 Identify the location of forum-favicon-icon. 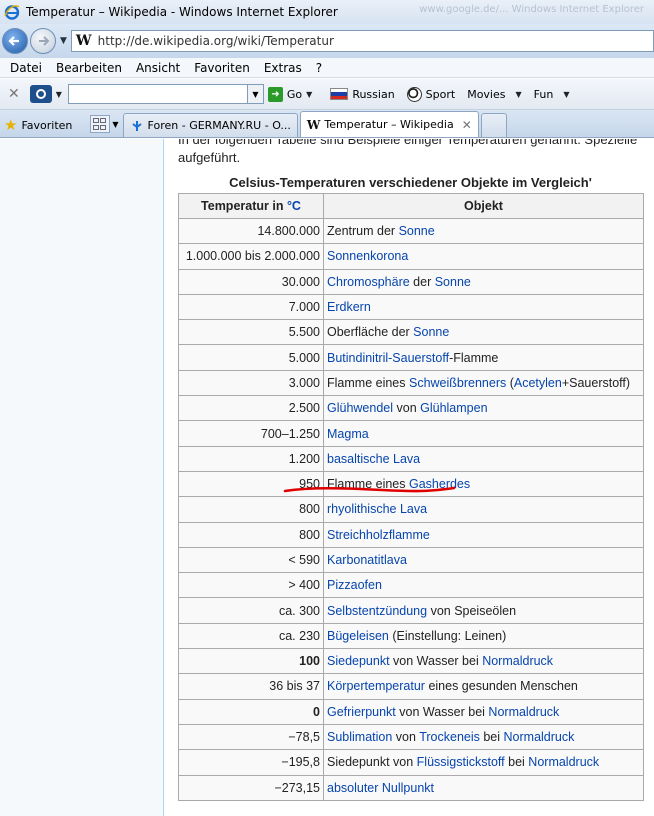
(136, 125).